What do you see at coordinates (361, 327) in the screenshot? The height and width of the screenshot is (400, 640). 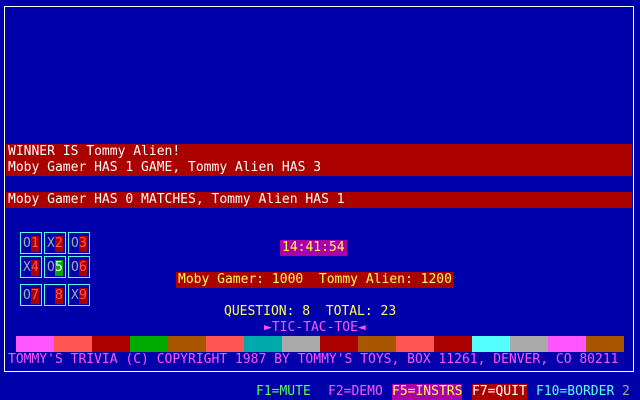 I see `triangle-left-icon: ◄` at bounding box center [361, 327].